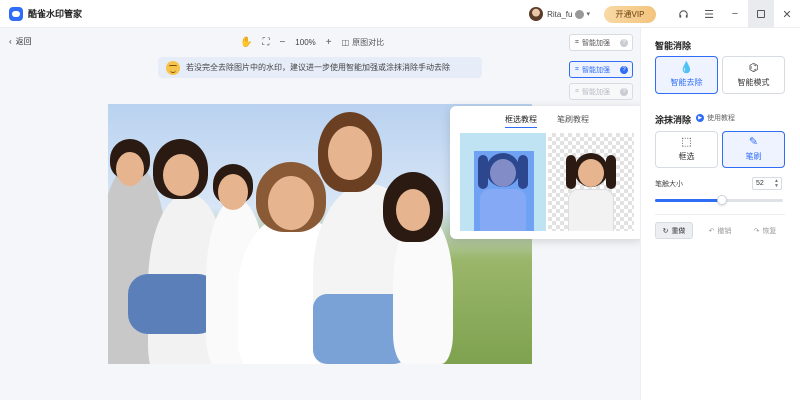 The image size is (800, 400). Describe the element at coordinates (787, 14) in the screenshot. I see `close-icon: ✕` at that location.